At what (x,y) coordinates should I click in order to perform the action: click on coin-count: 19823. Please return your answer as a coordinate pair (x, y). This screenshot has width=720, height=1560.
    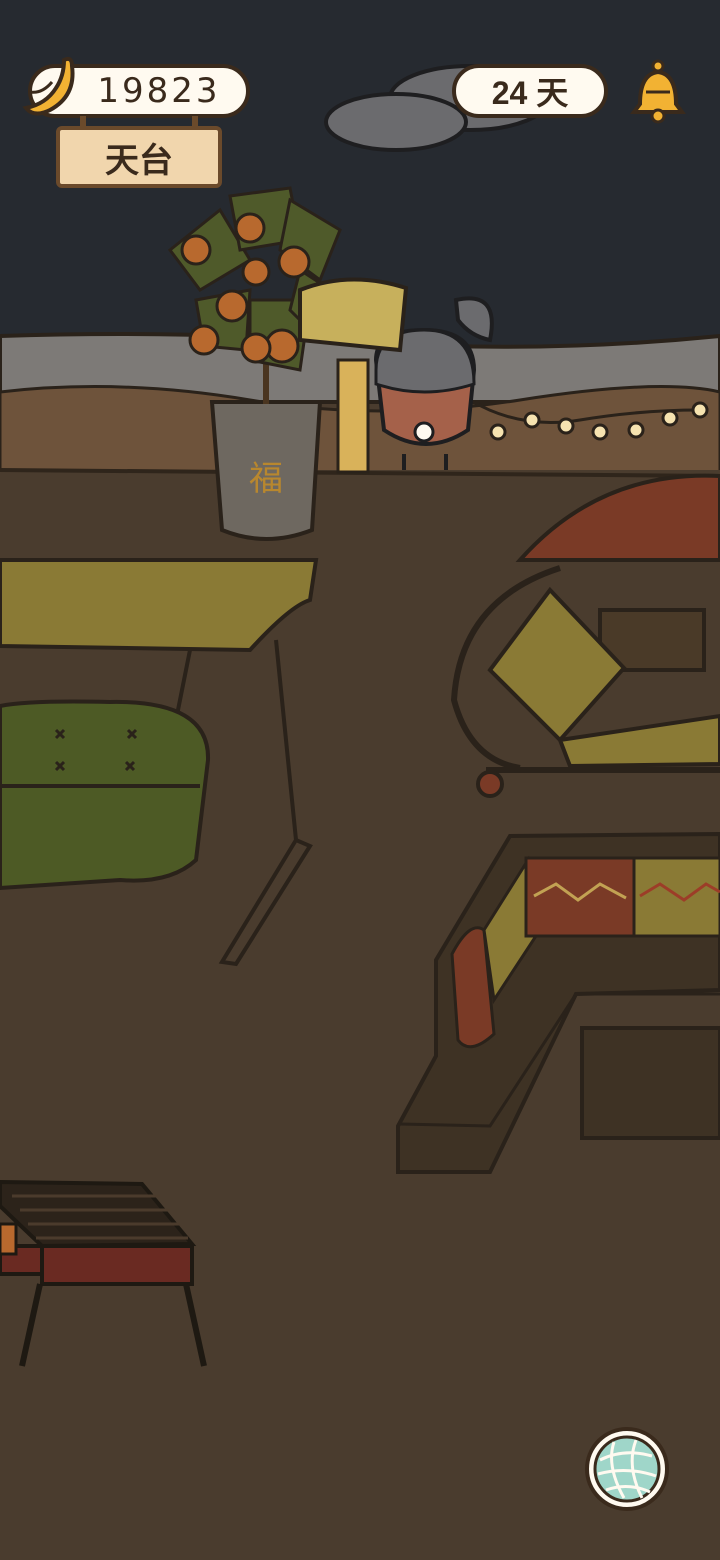
    Looking at the image, I should click on (159, 91).